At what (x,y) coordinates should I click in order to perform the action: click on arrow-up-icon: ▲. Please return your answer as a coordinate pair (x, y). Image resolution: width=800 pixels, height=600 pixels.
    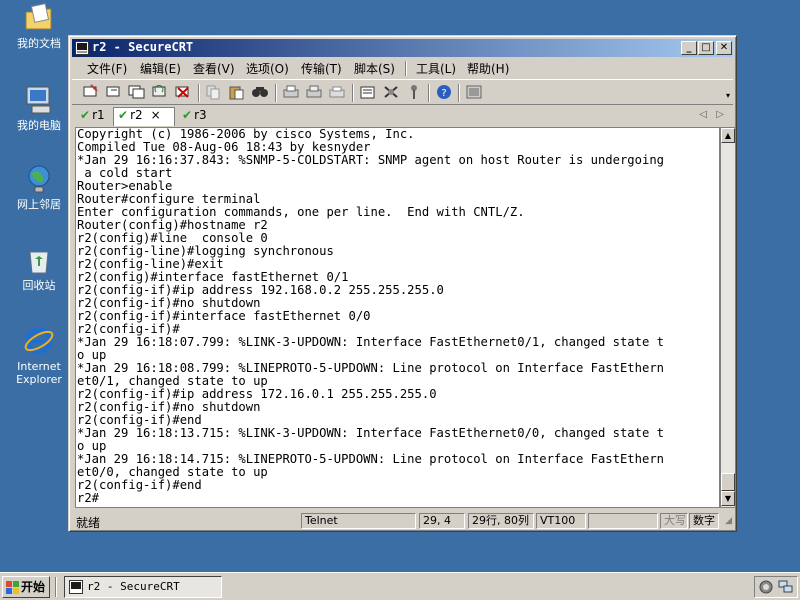
    Looking at the image, I should click on (728, 135).